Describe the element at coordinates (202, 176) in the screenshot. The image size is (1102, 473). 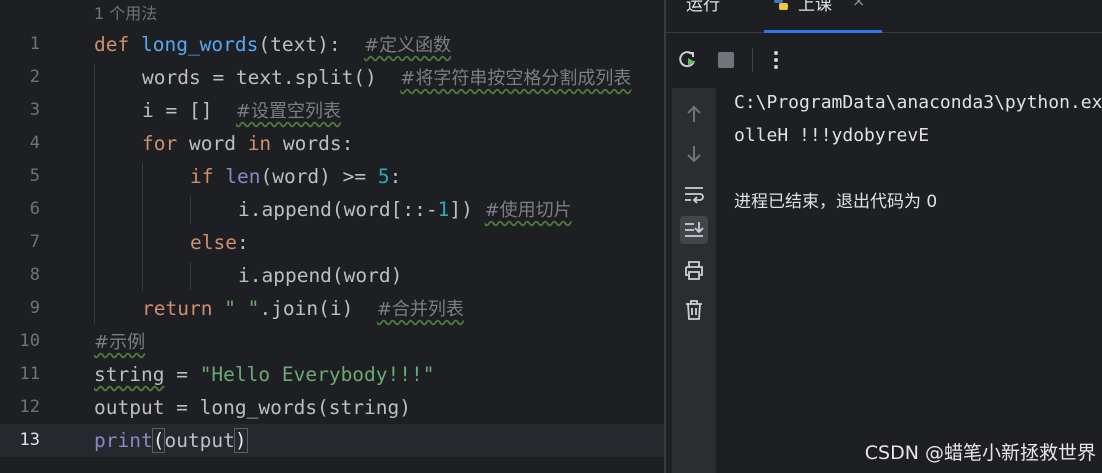
I see `keyword-if: if` at that location.